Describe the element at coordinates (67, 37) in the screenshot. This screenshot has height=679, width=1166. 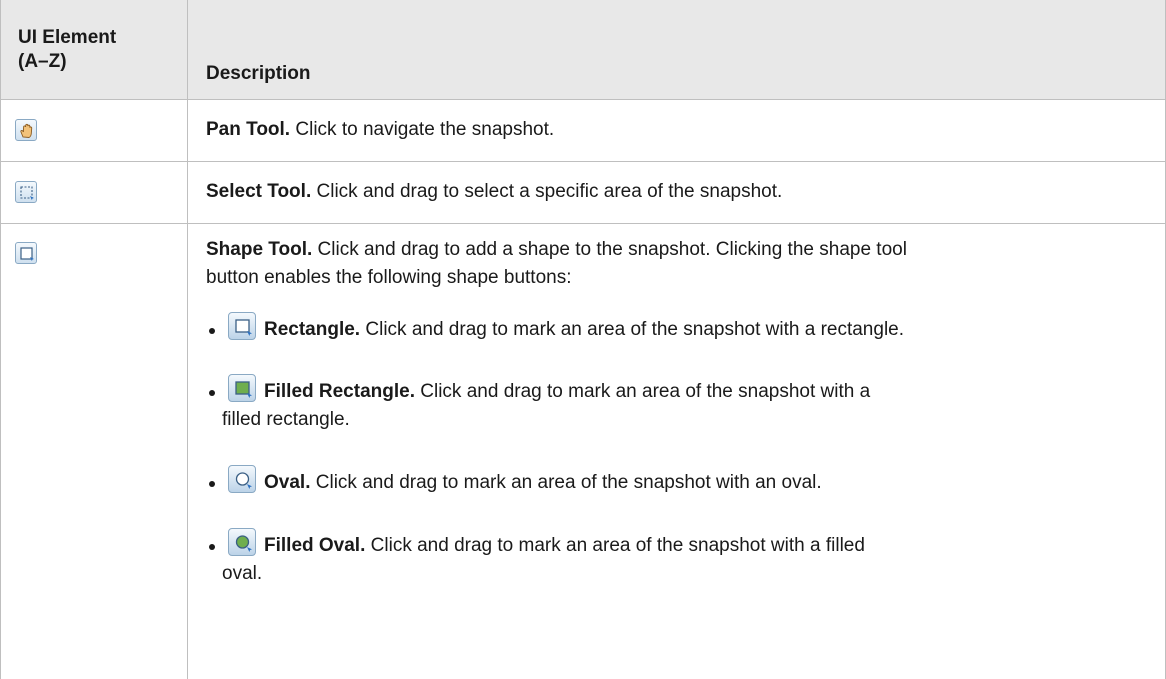
I see `header-ui-element-line1: UI Element` at that location.